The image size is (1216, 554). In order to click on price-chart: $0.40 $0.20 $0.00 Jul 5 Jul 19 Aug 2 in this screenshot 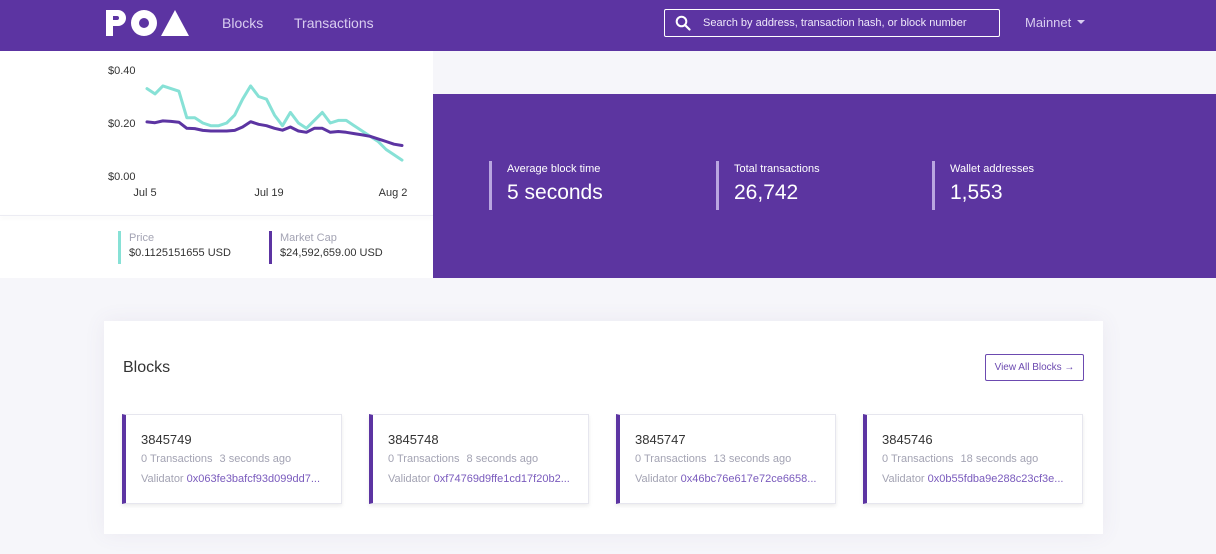, I will do `click(258, 132)`.